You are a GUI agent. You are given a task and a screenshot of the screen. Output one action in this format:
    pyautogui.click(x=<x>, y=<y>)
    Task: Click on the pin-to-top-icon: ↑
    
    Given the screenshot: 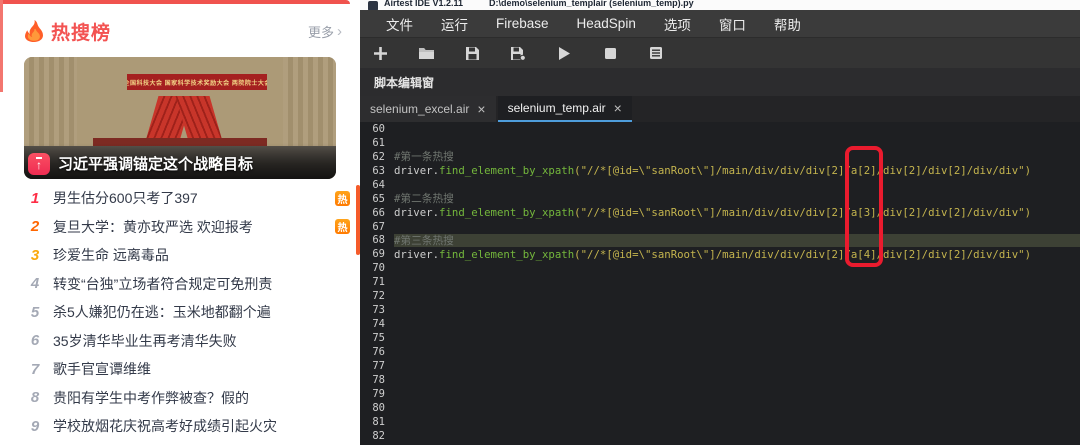 What is the action you would take?
    pyautogui.click(x=39, y=164)
    